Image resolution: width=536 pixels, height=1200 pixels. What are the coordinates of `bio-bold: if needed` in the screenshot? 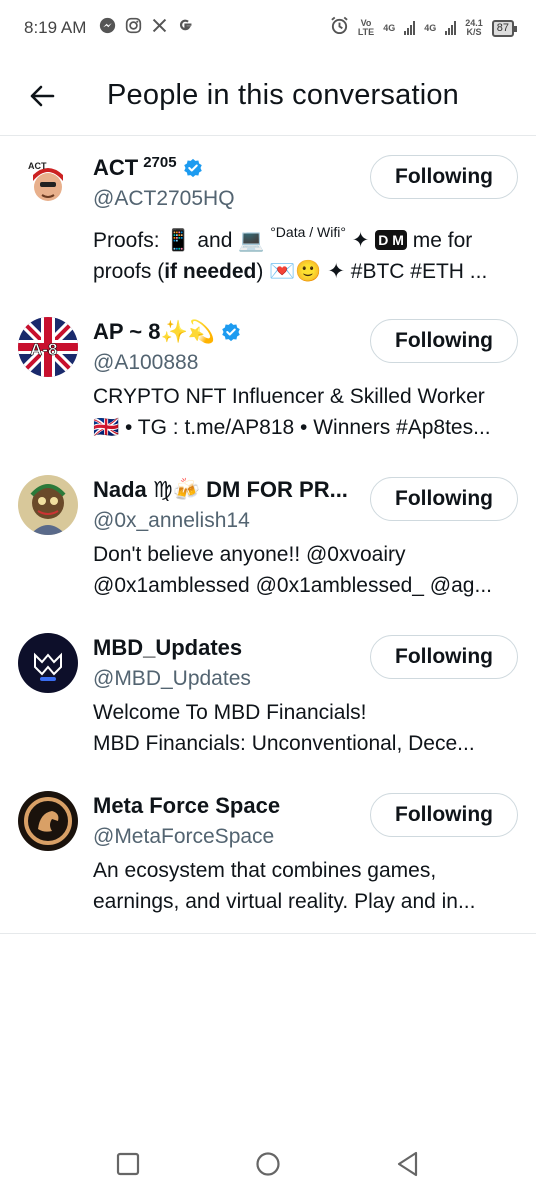 It's located at (210, 271).